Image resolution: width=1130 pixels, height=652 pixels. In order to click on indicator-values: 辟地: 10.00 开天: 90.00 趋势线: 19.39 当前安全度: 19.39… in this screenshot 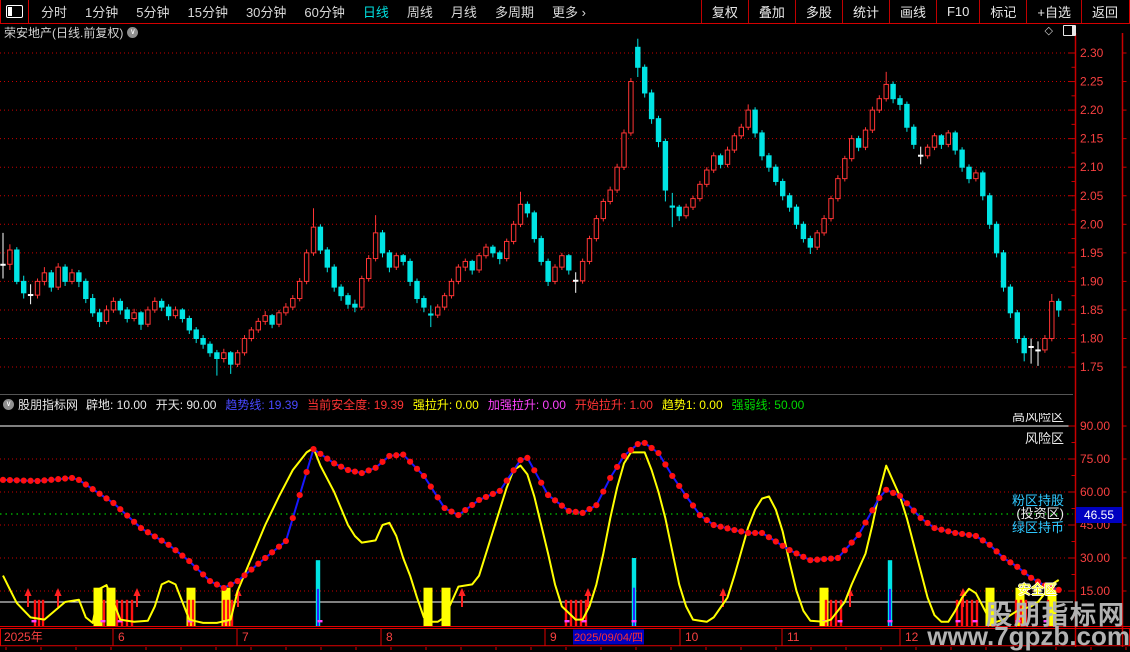, I will do `click(449, 404)`.